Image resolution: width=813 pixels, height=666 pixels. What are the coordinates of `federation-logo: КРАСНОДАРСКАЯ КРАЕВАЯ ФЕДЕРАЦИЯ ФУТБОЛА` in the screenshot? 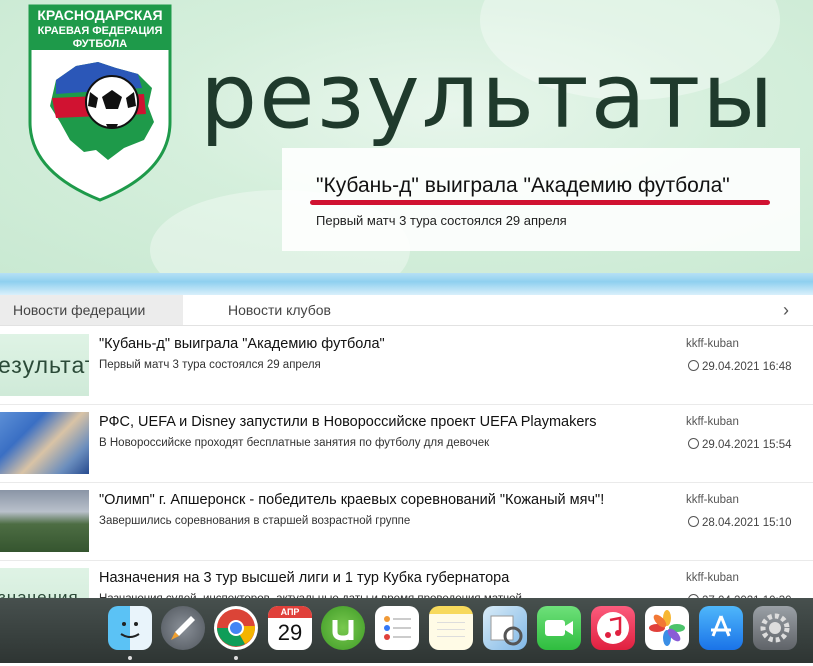 It's located at (100, 102).